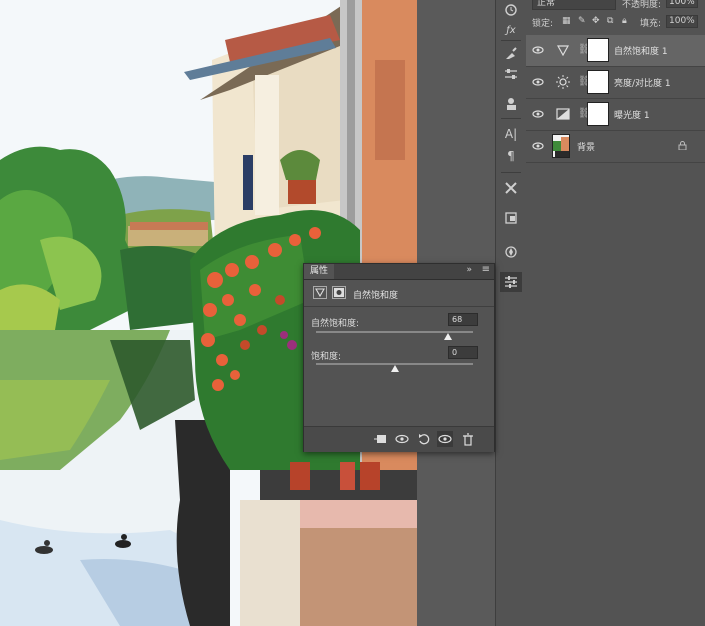 The width and height of the screenshot is (705, 626). Describe the element at coordinates (511, 74) in the screenshot. I see `adjustments-icon` at that location.